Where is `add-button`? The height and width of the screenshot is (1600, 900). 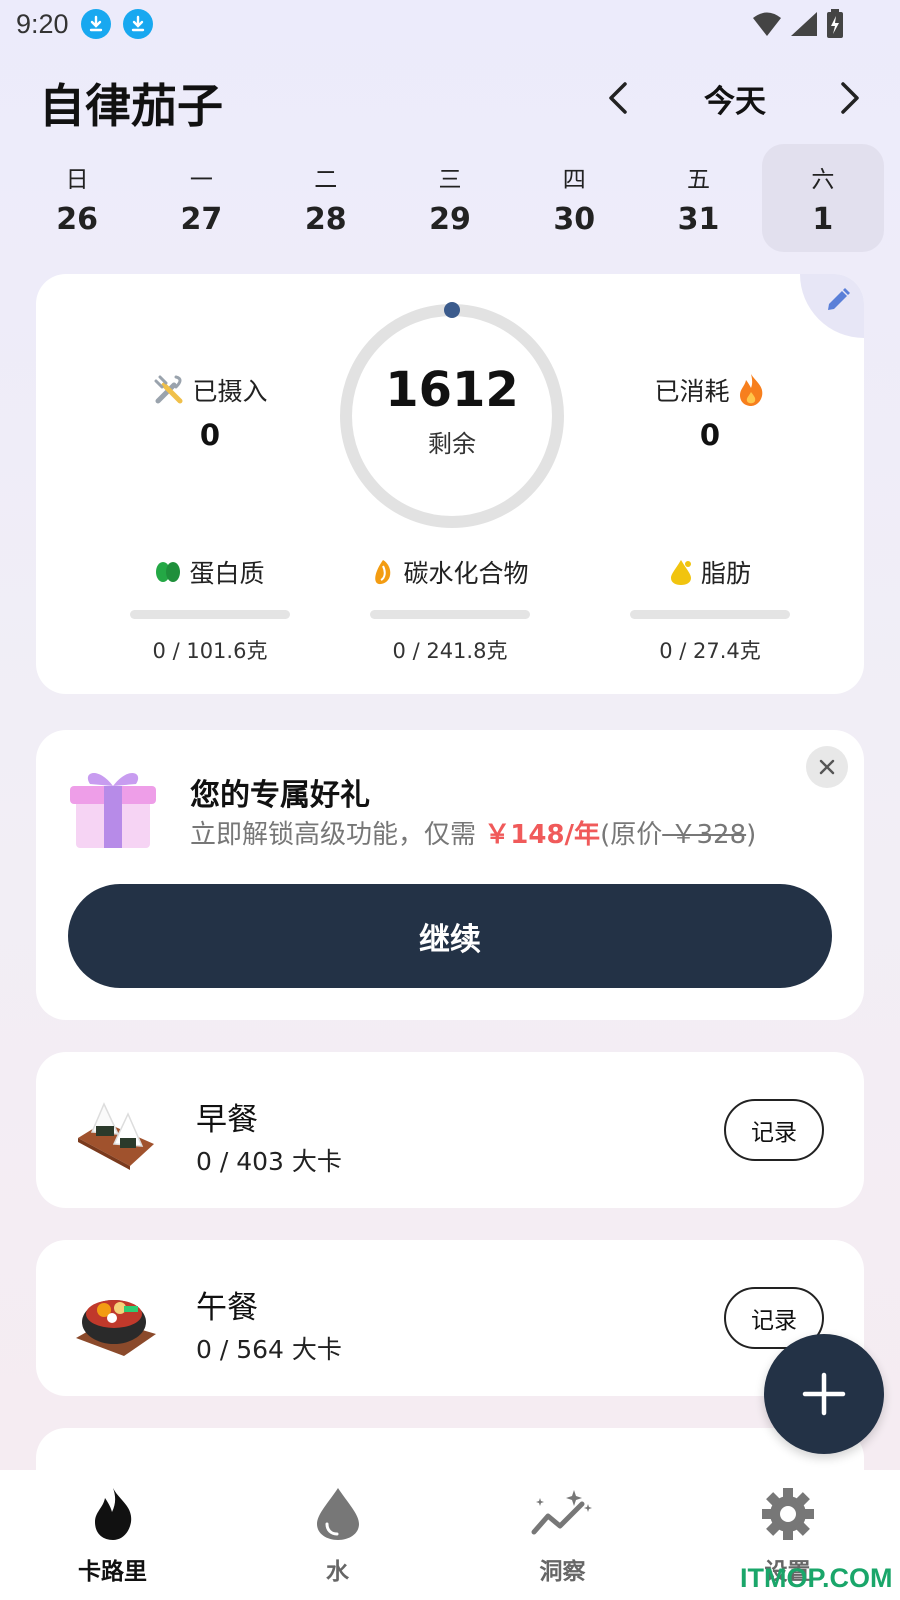
add-button is located at coordinates (824, 1394).